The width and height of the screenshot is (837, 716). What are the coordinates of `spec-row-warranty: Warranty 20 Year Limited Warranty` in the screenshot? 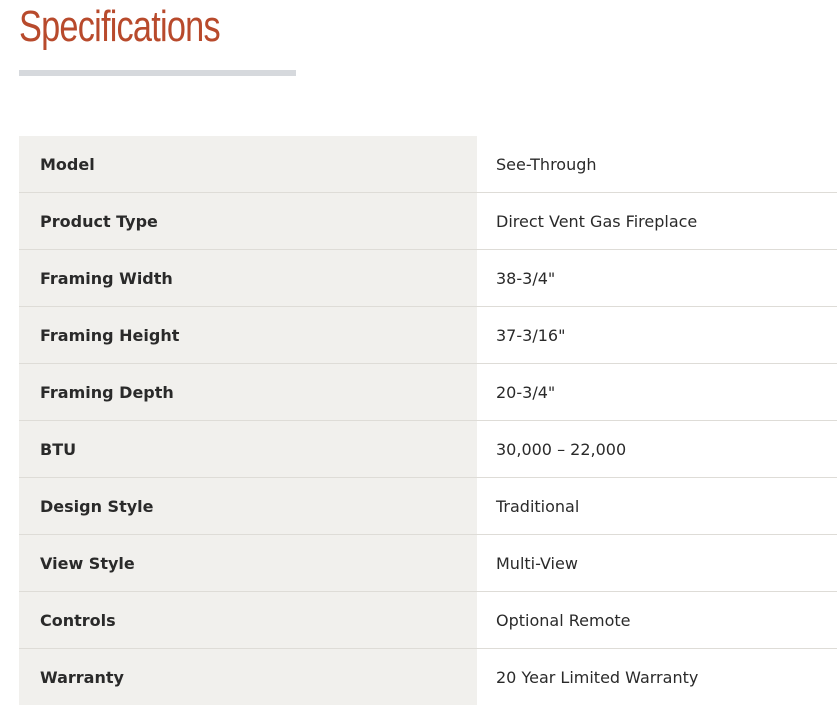 It's located at (428, 676).